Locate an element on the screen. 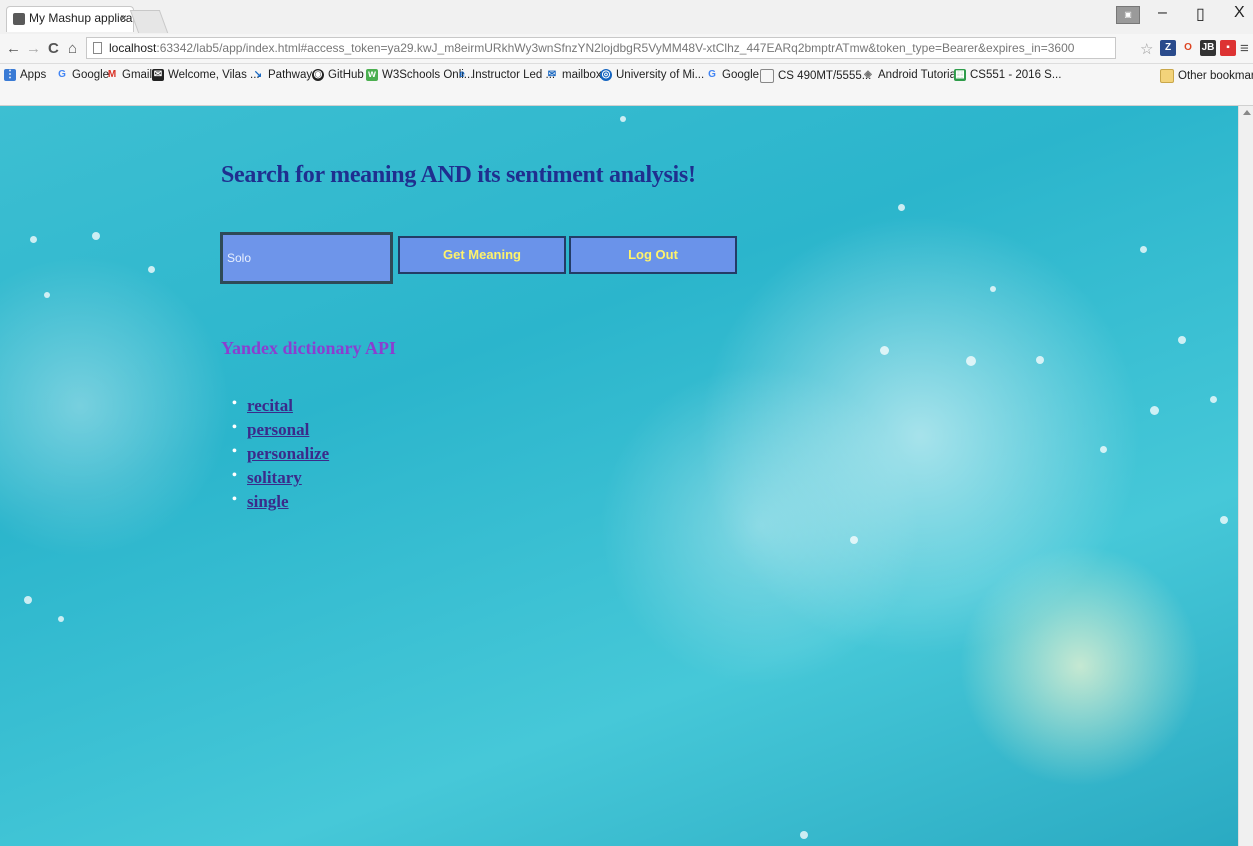 This screenshot has width=1253, height=846. back-arrow-icon: ← is located at coordinates (13, 48).